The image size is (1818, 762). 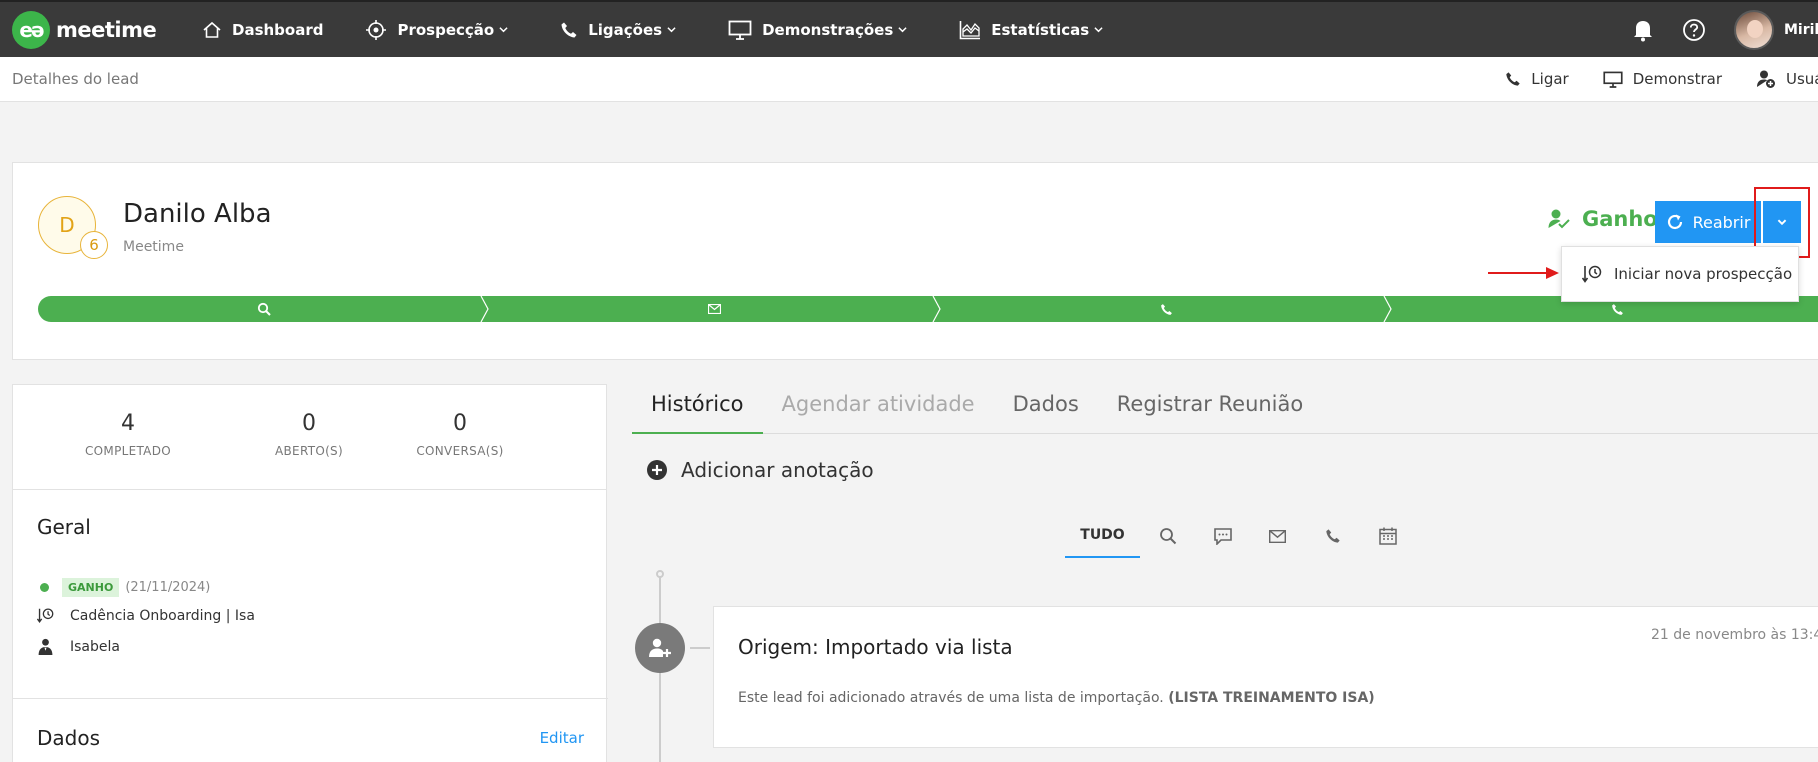 I want to click on help-button, so click(x=1694, y=30).